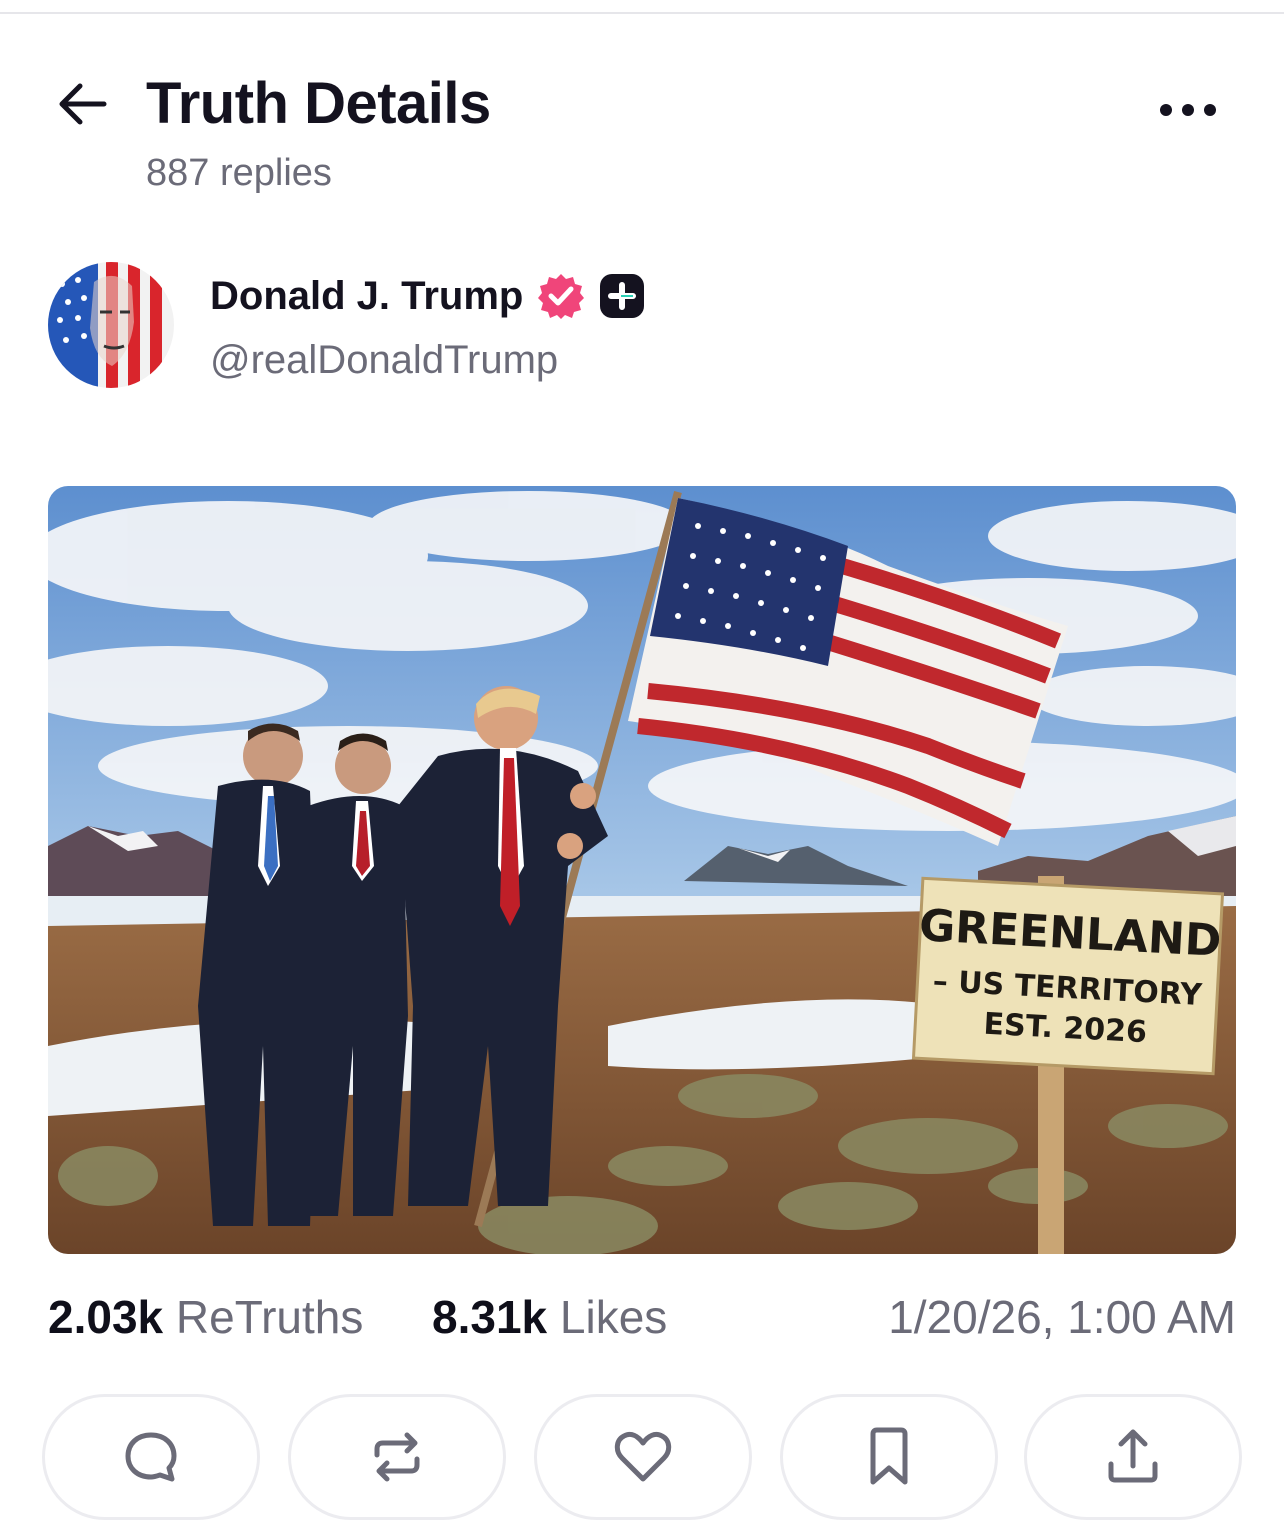  Describe the element at coordinates (1062, 1317) in the screenshot. I see `post-timestamp: 1/20/26, 1:00 AM` at that location.